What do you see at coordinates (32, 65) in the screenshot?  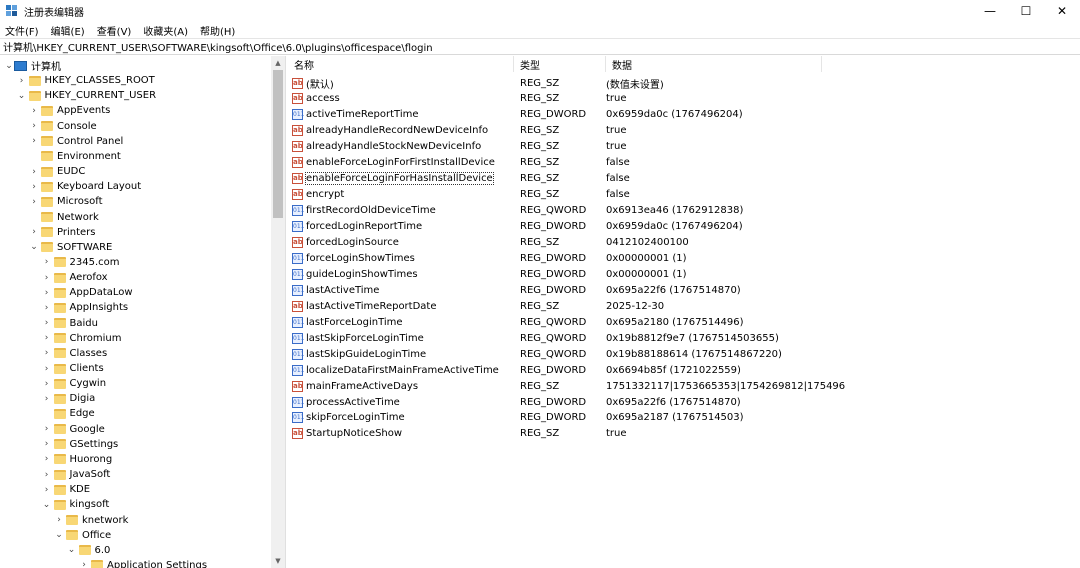 I see `tree-item: ⌄ 计算机` at bounding box center [32, 65].